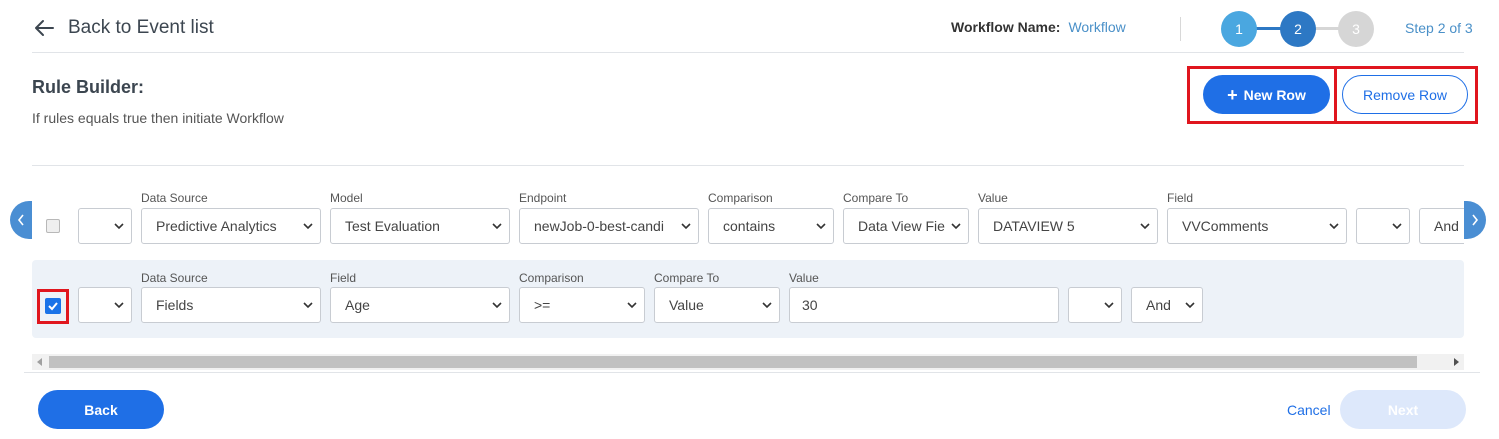 The image size is (1499, 439). I want to click on row-1-endpoint-select: newJob-0-best-candi, so click(609, 226).